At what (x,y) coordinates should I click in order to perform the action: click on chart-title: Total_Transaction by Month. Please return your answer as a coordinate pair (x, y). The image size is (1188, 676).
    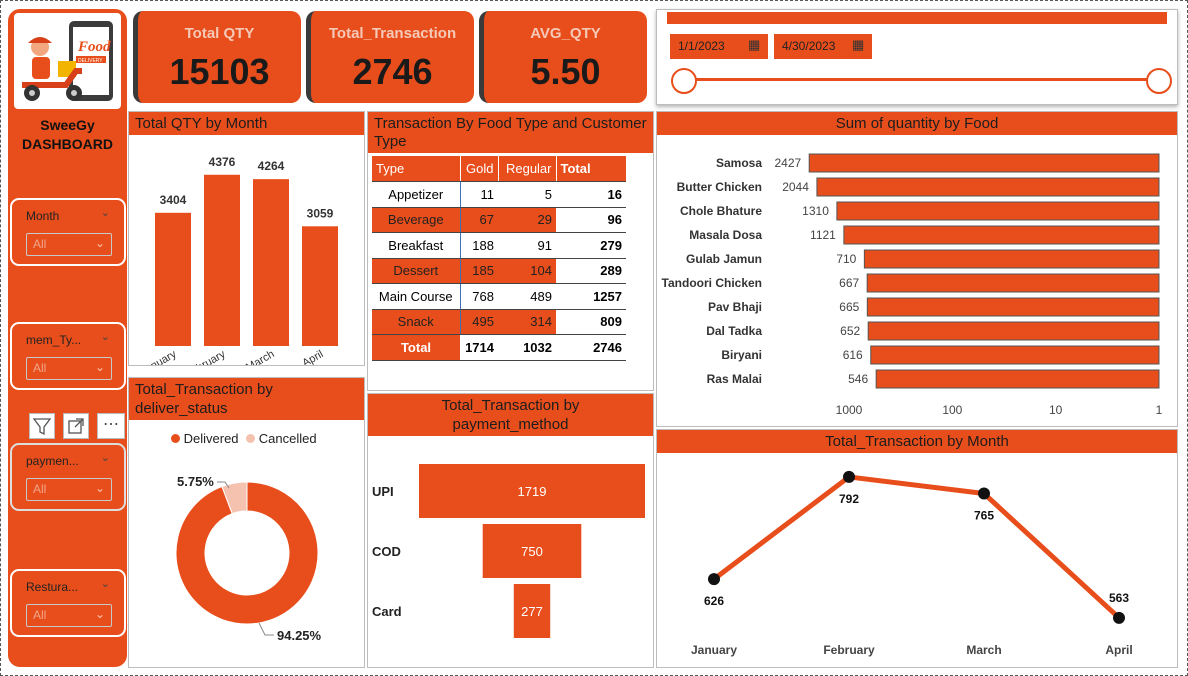
    Looking at the image, I should click on (917, 441).